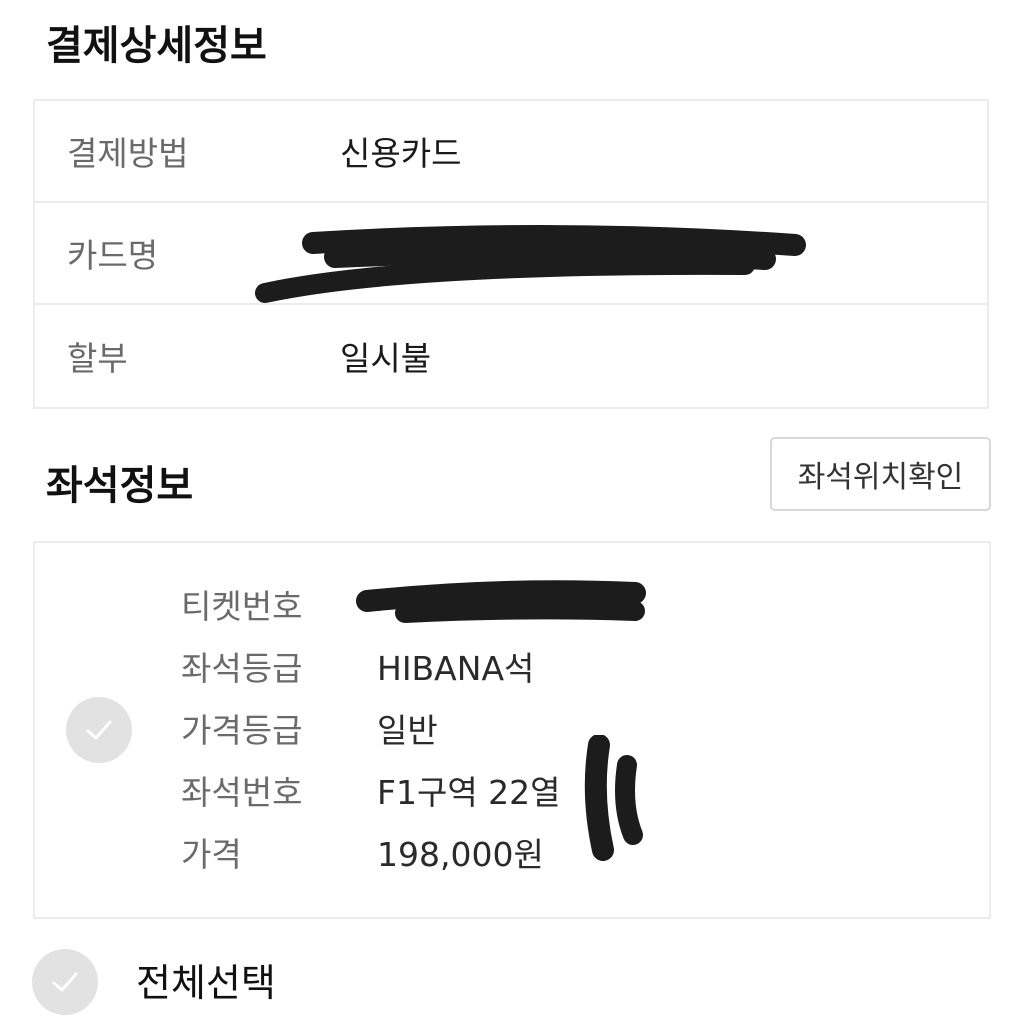 The width and height of the screenshot is (1024, 1024). Describe the element at coordinates (456, 668) in the screenshot. I see `seat-grade-value: HIBANA석` at that location.